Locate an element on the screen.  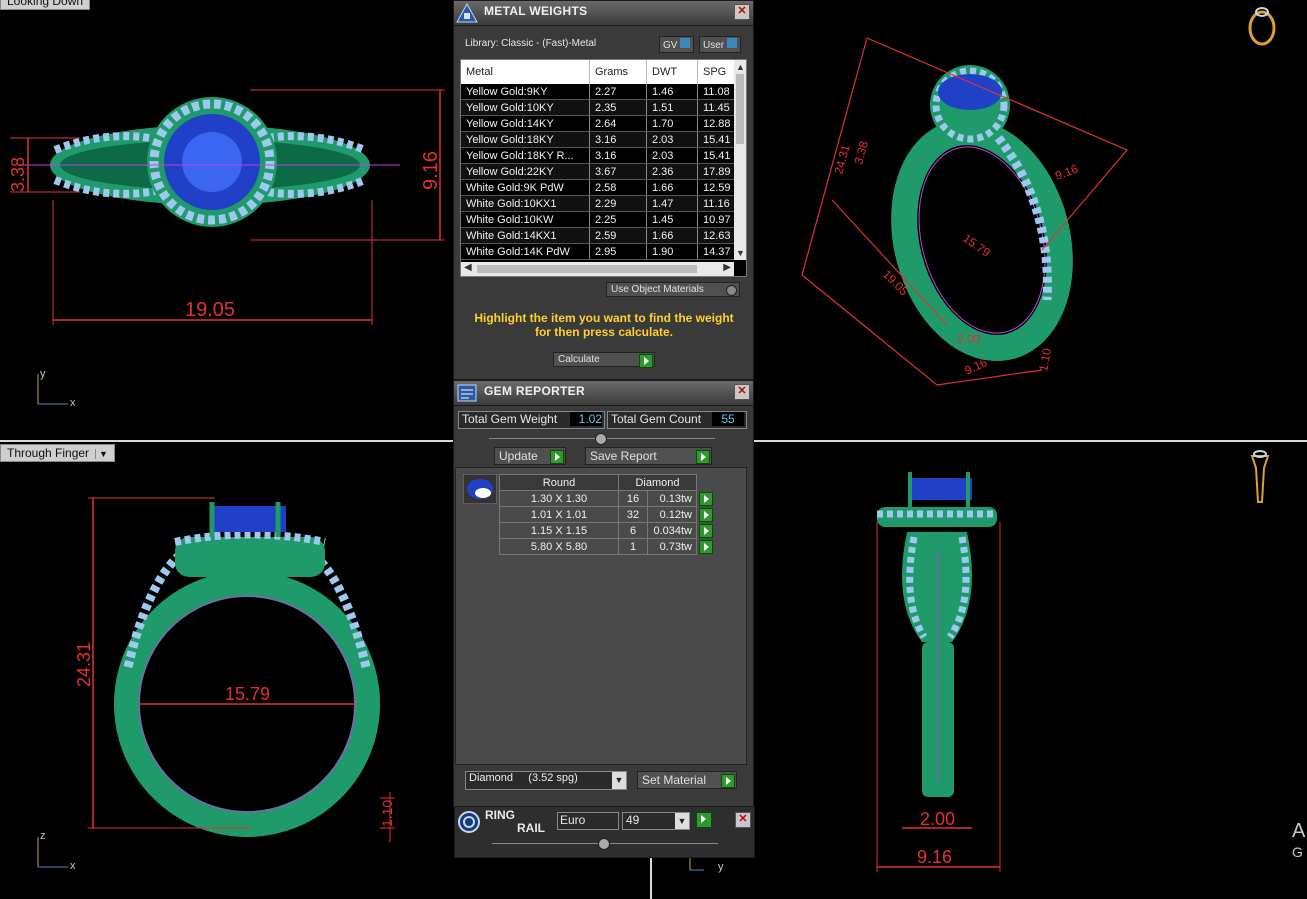
total-gem-weight-value: 1.02 is located at coordinates (586, 419).